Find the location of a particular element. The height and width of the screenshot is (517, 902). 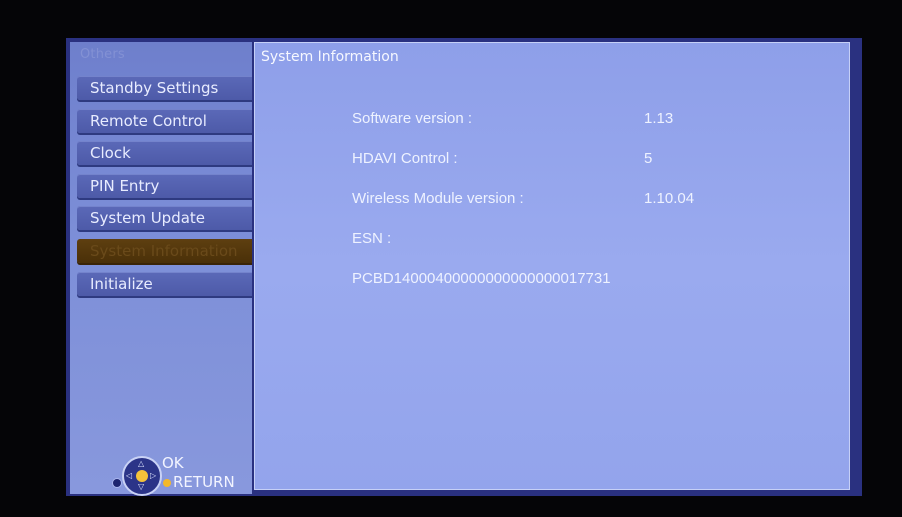

hdavi-control-label: HDAVI Control : is located at coordinates (405, 158).